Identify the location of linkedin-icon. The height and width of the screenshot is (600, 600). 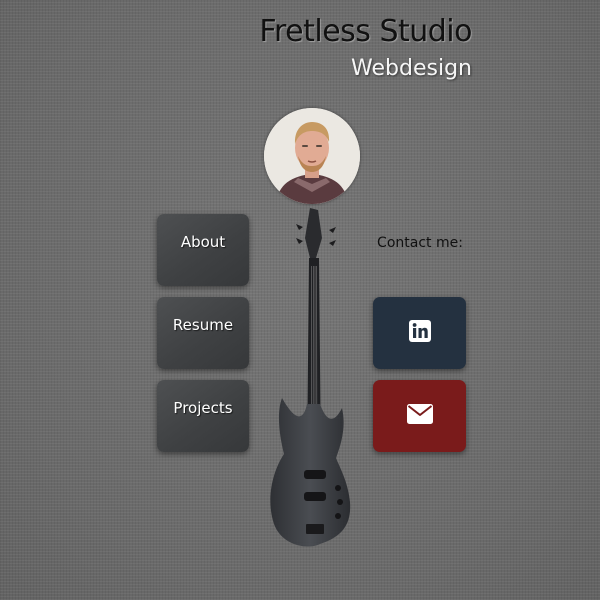
(419, 333).